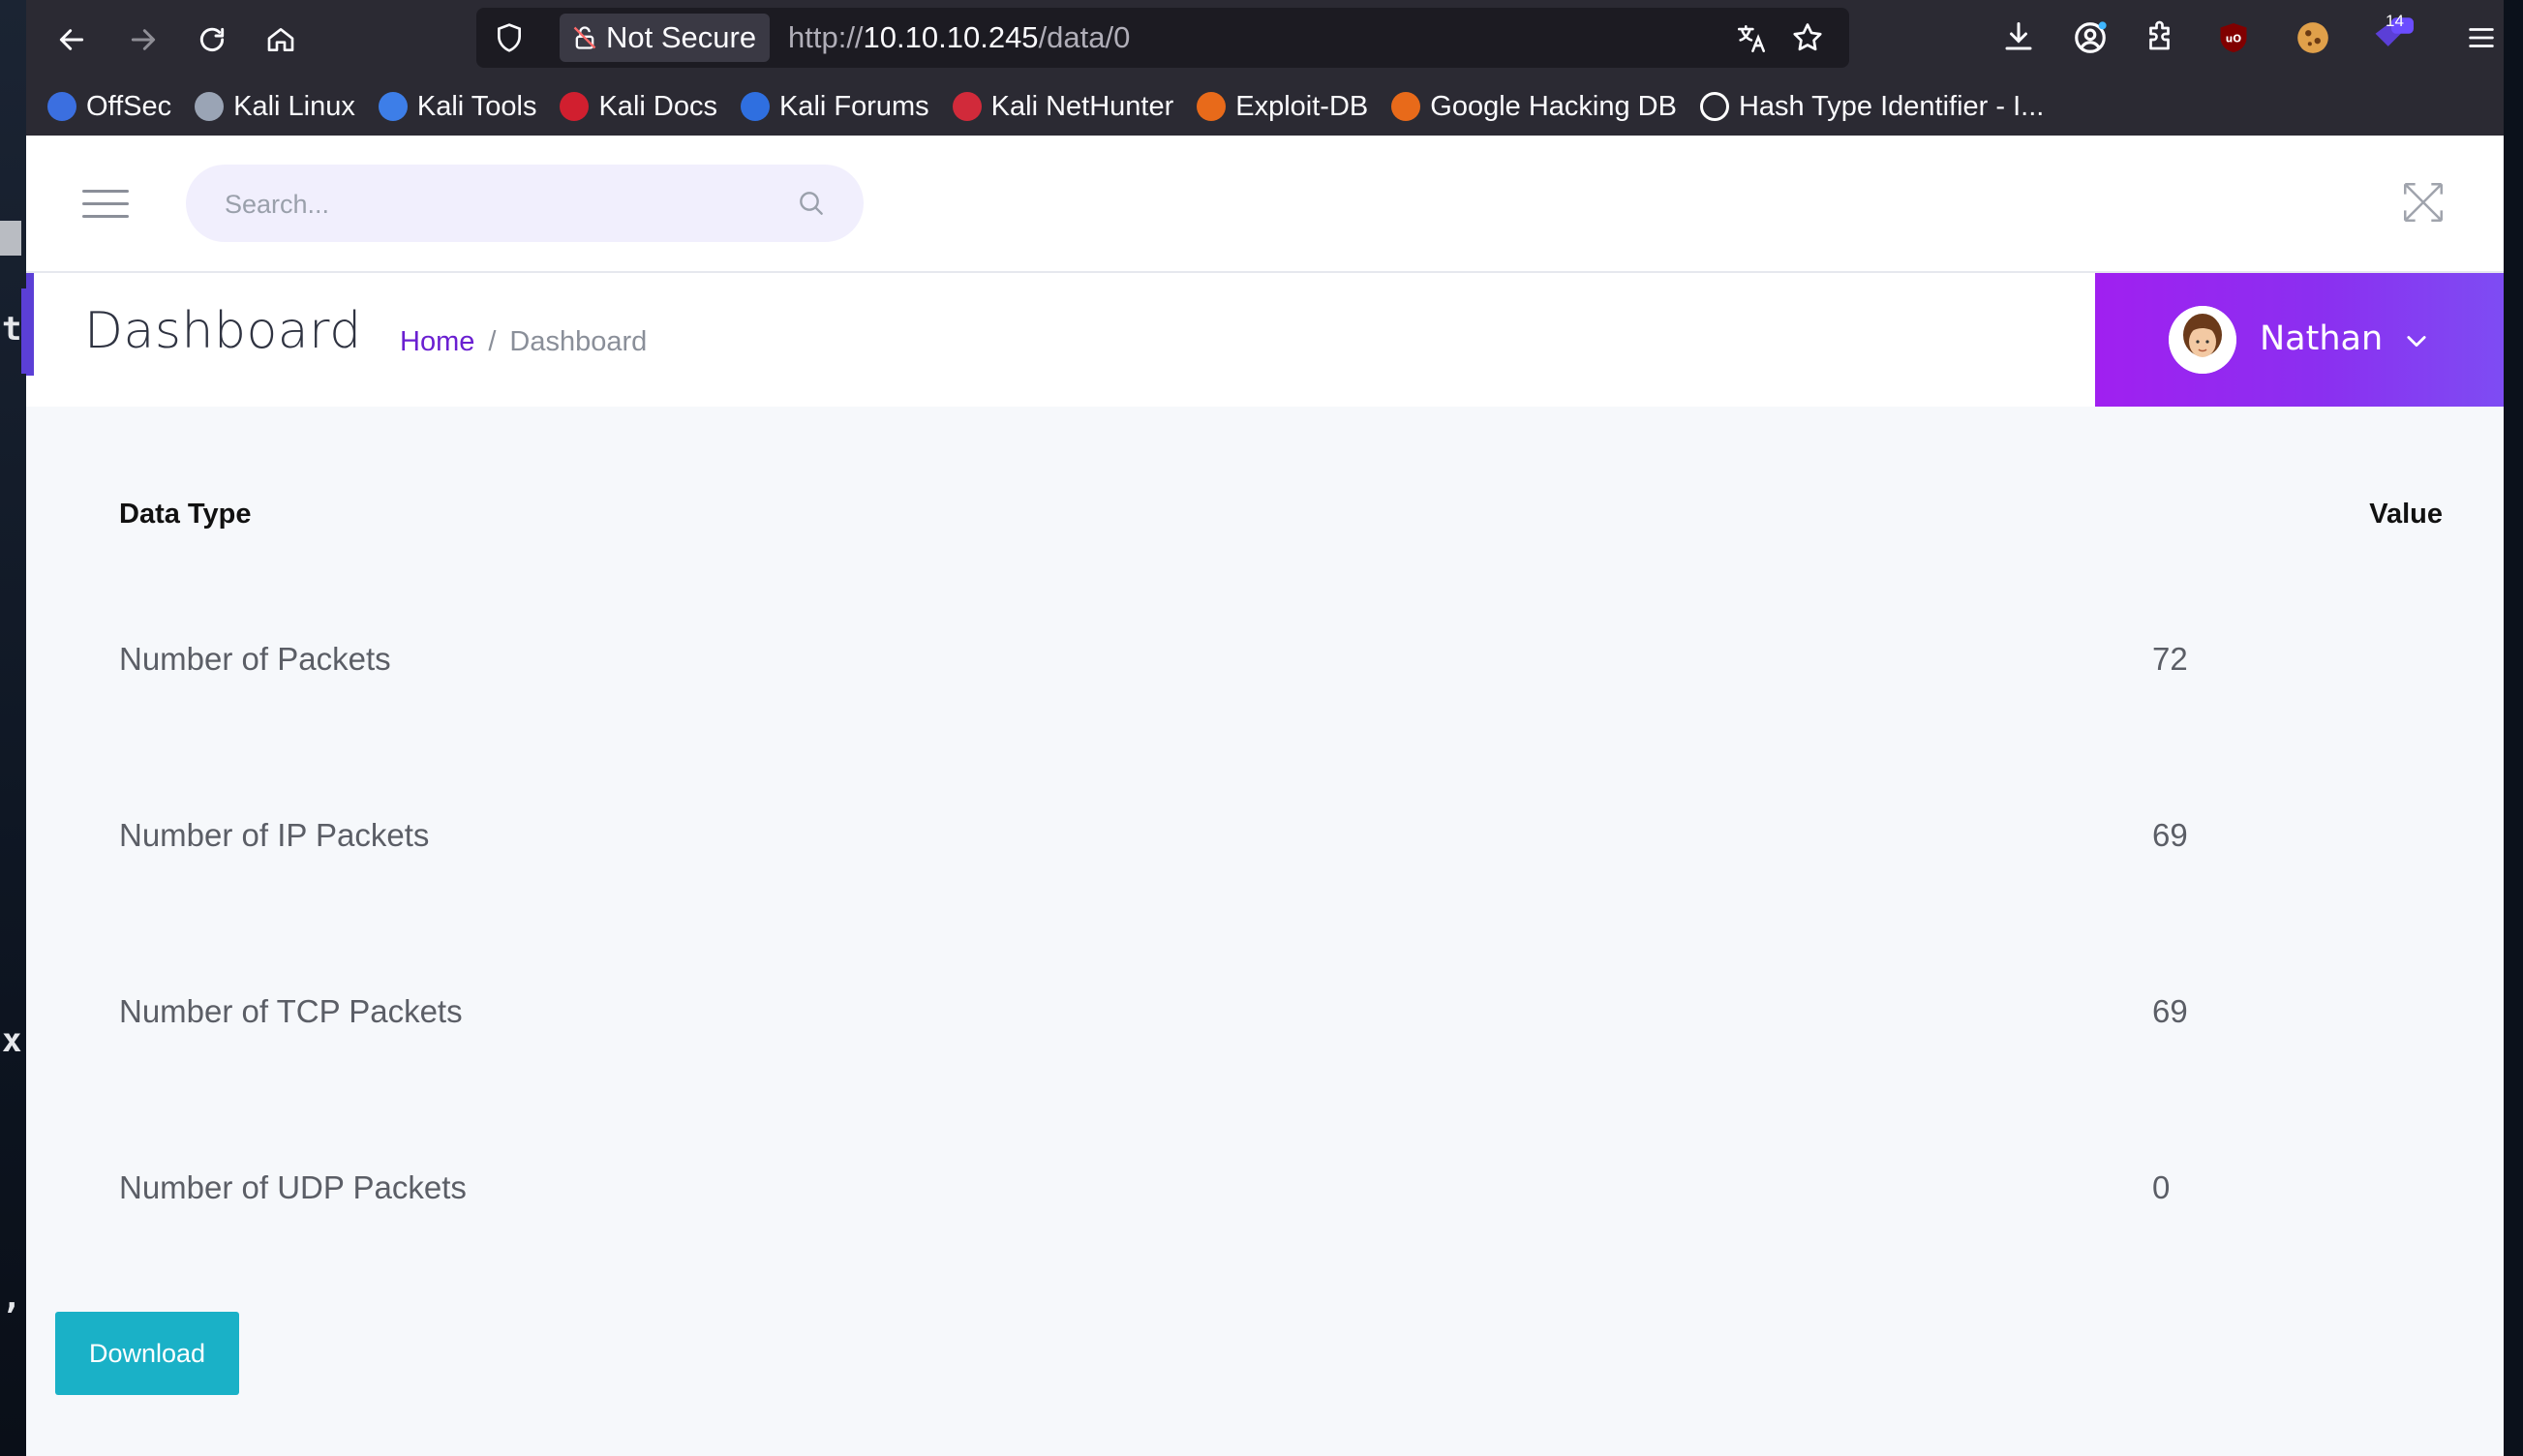 The width and height of the screenshot is (2523, 1456). I want to click on row-type: Number of TCP Packets, so click(291, 1011).